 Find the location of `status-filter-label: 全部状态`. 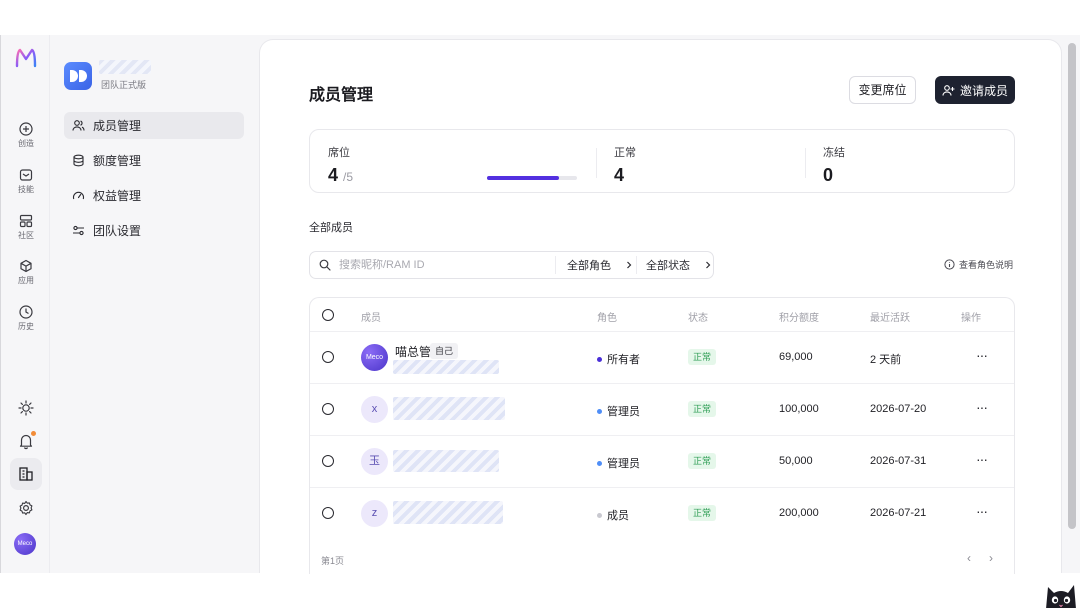

status-filter-label: 全部状态 is located at coordinates (668, 266).